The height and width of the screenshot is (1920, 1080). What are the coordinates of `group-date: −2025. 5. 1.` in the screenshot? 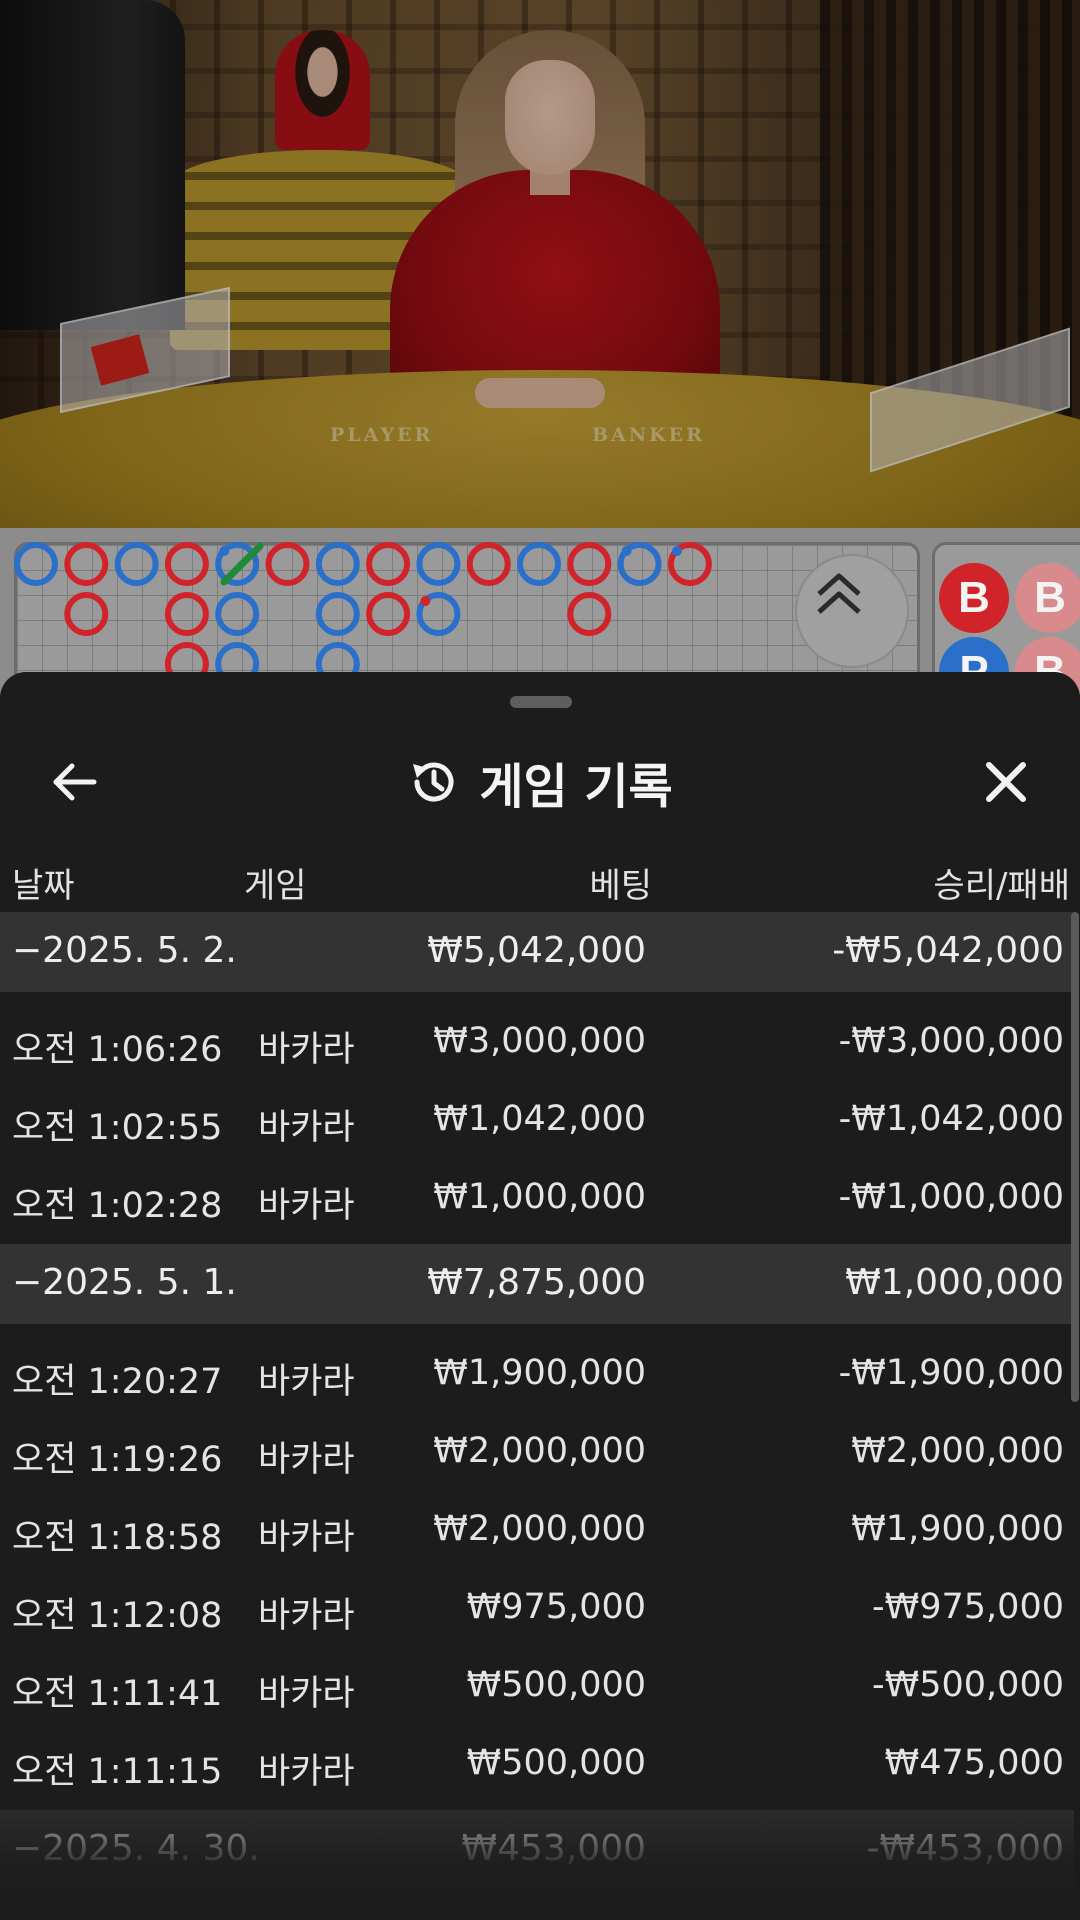 It's located at (124, 1282).